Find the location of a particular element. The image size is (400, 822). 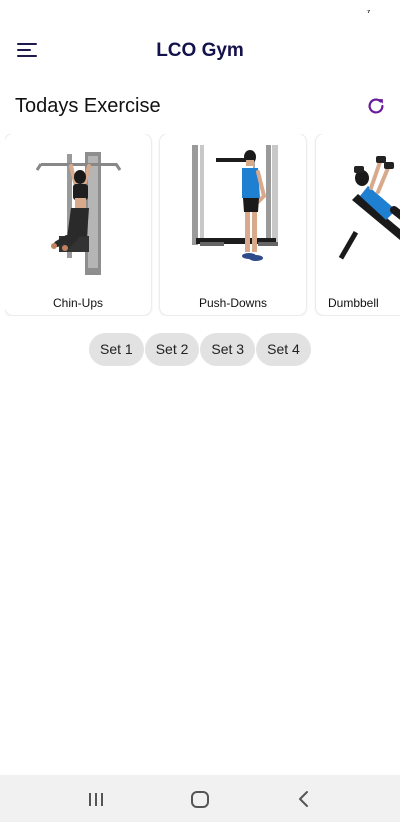

back-icon is located at coordinates (304, 799).